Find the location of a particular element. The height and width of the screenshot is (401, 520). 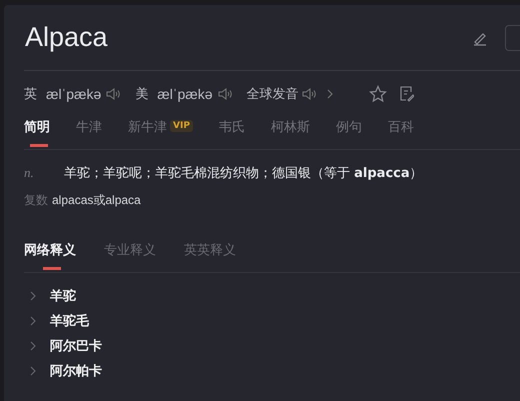

dictionary-tab: 韦氏 is located at coordinates (231, 132).